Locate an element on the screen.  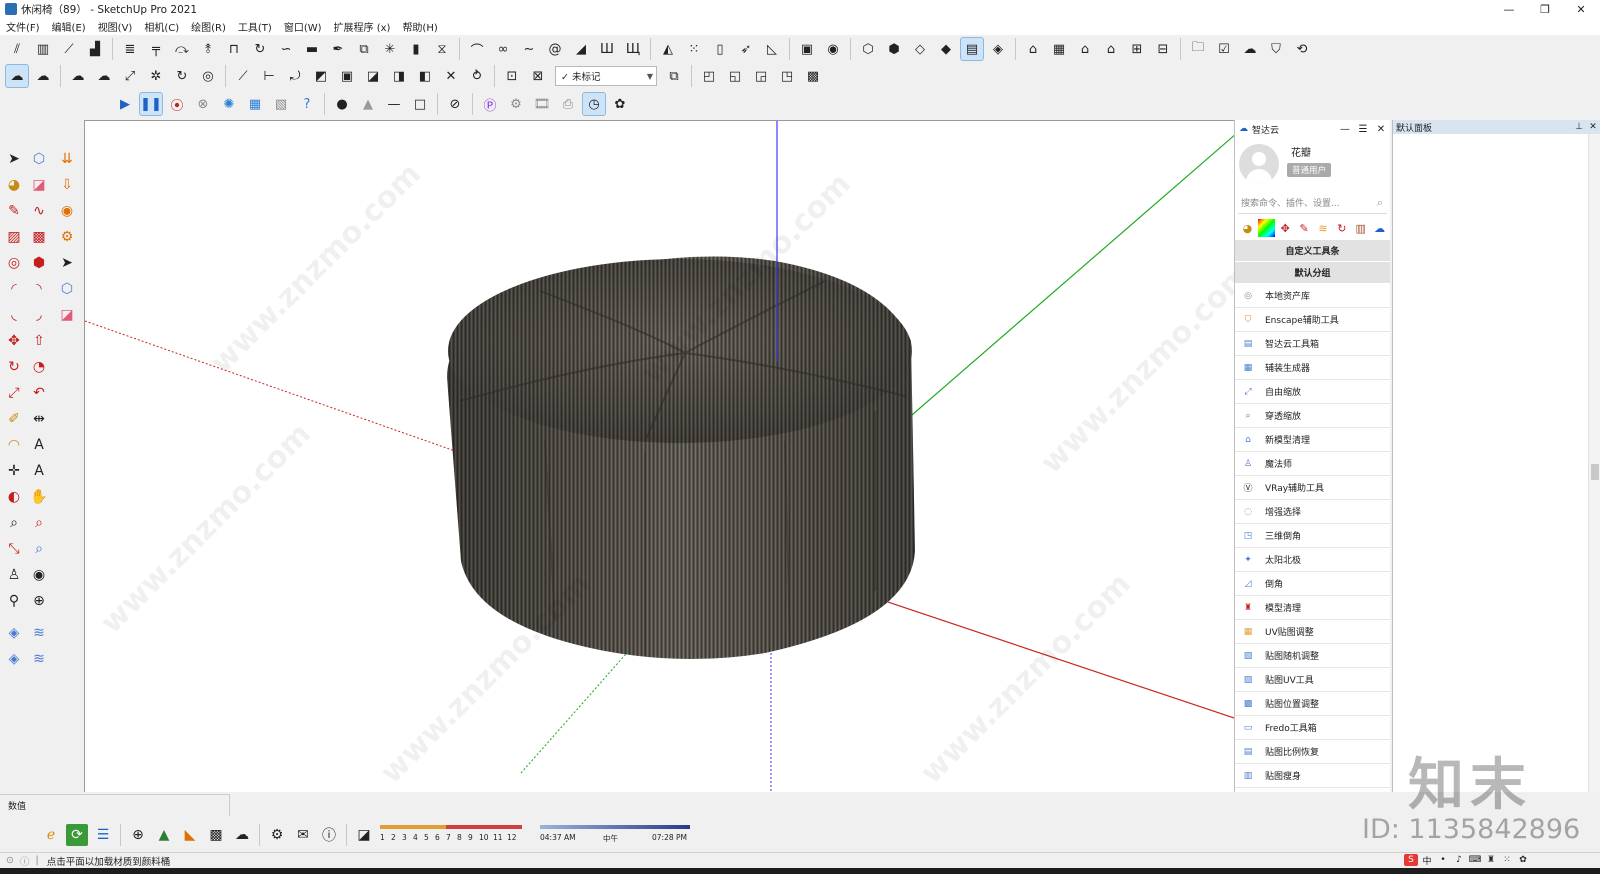
line-tool-icon: ⟋ is located at coordinates (69, 49).